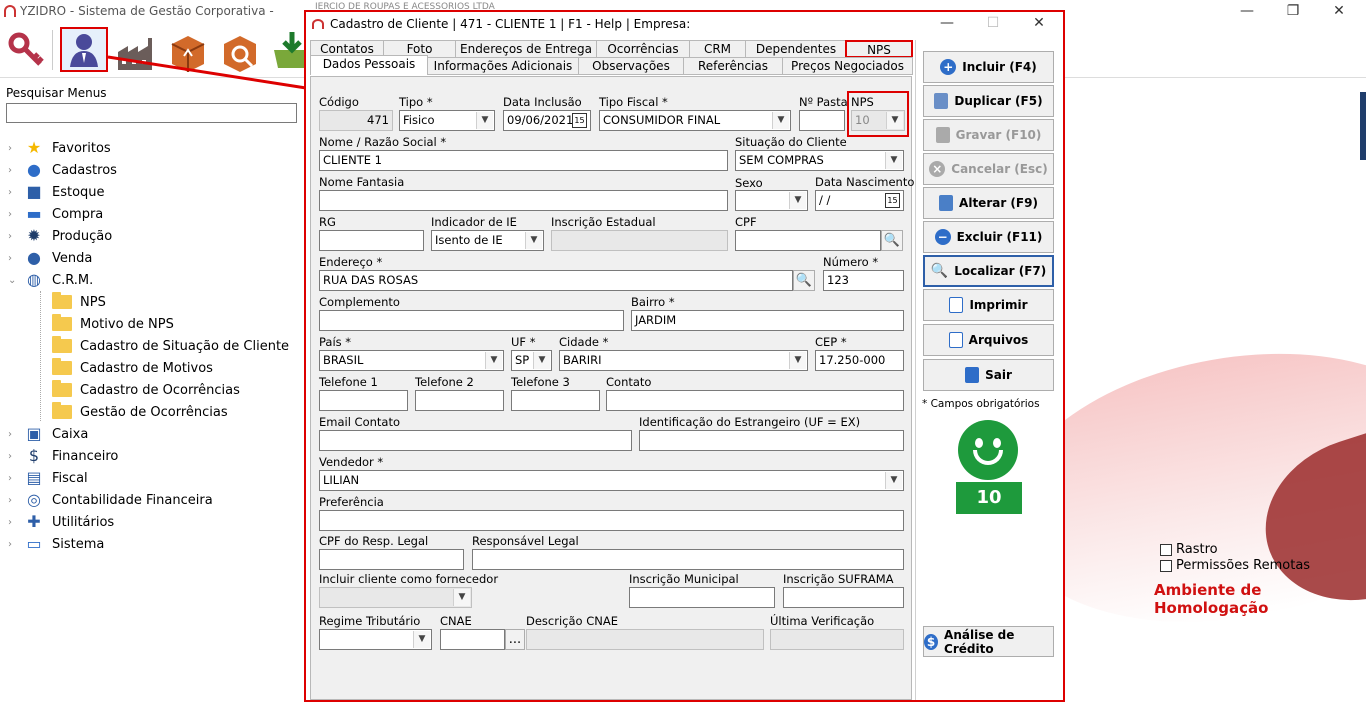  Describe the element at coordinates (13, 280) in the screenshot. I see `chevron-down-icon: ⌄` at that location.